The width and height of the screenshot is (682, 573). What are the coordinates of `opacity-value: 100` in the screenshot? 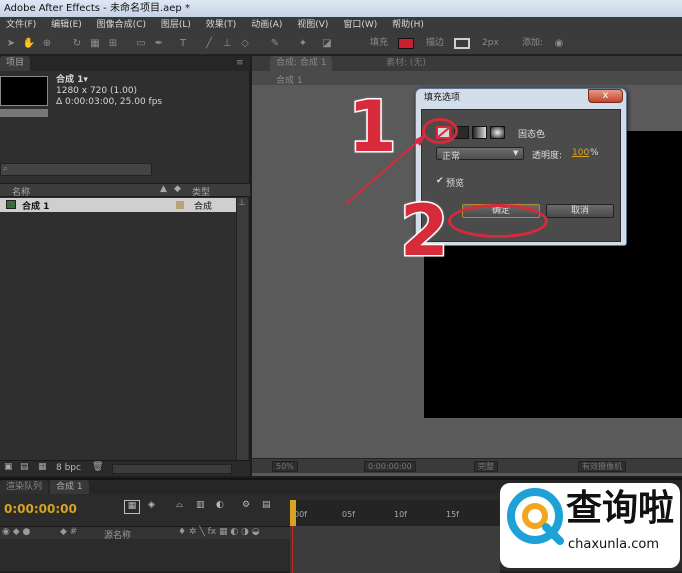 It's located at (580, 153).